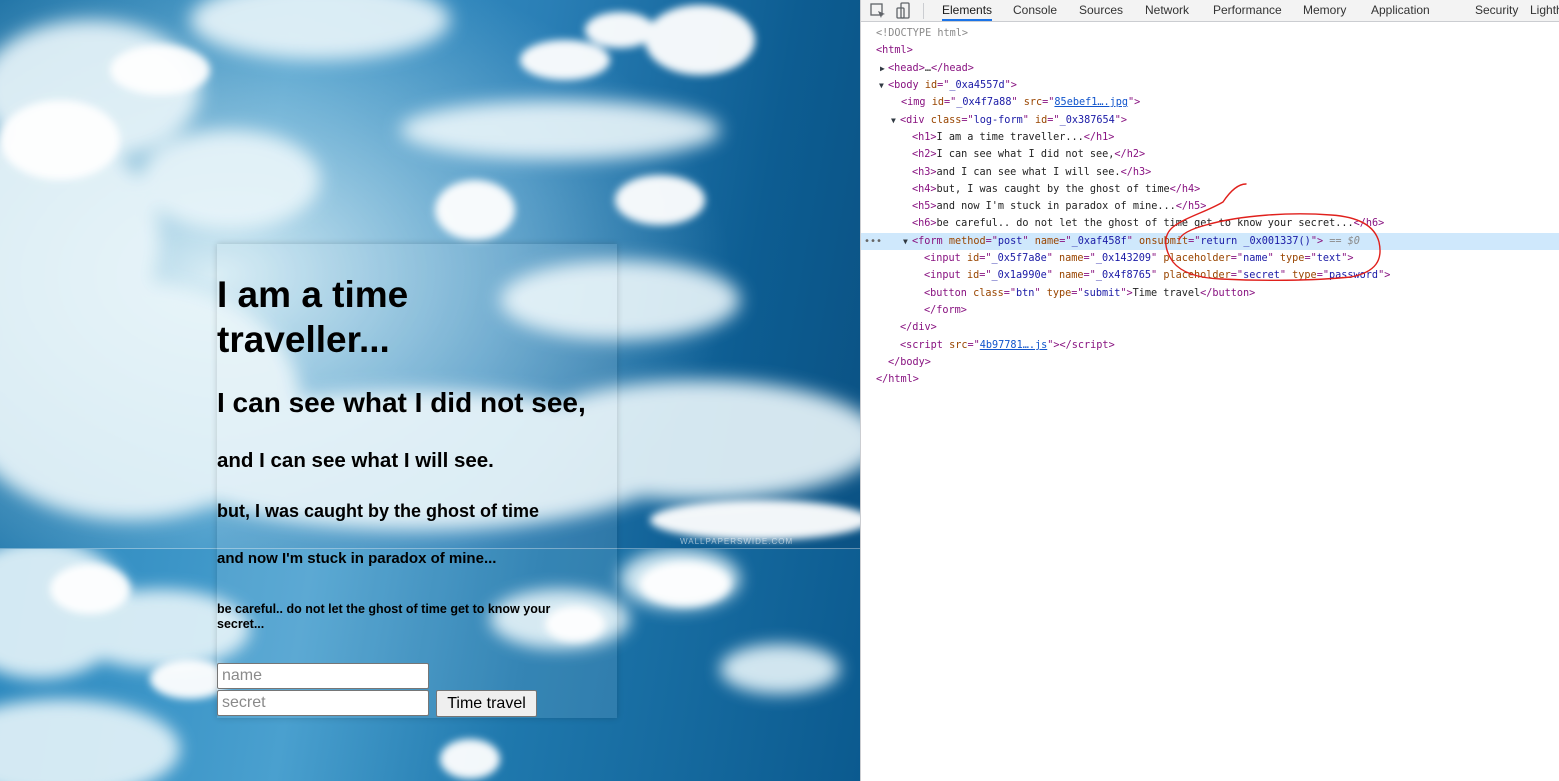 The image size is (1559, 781). Describe the element at coordinates (1261, 275) in the screenshot. I see `input2-placeholder-value: secret` at that location.